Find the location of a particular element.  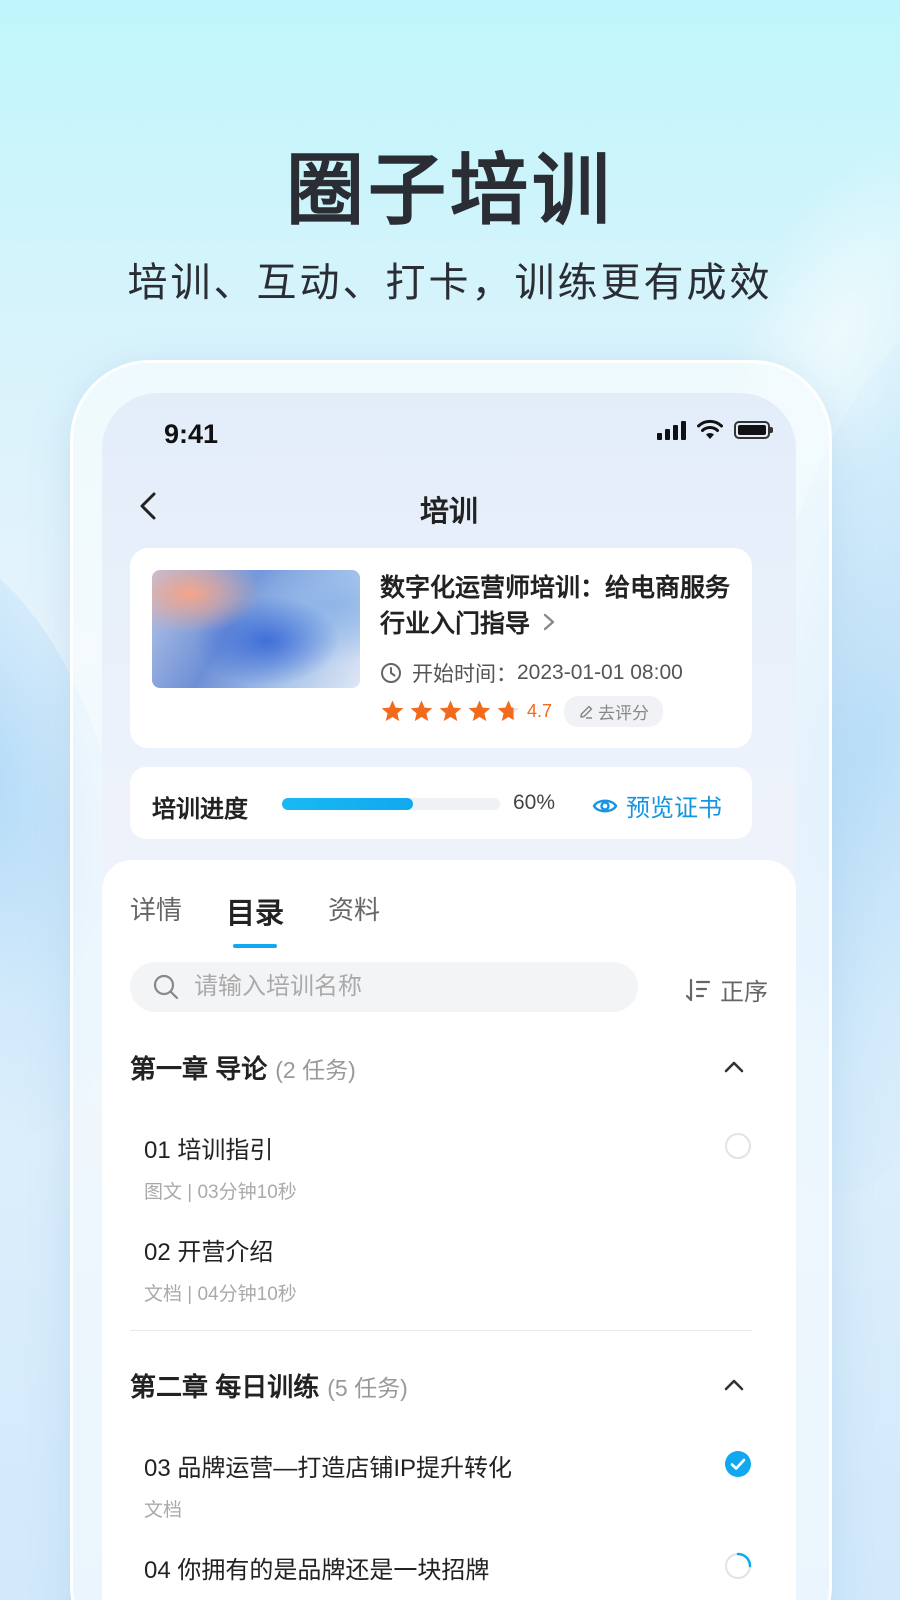

status-icons is located at coordinates (715, 430).